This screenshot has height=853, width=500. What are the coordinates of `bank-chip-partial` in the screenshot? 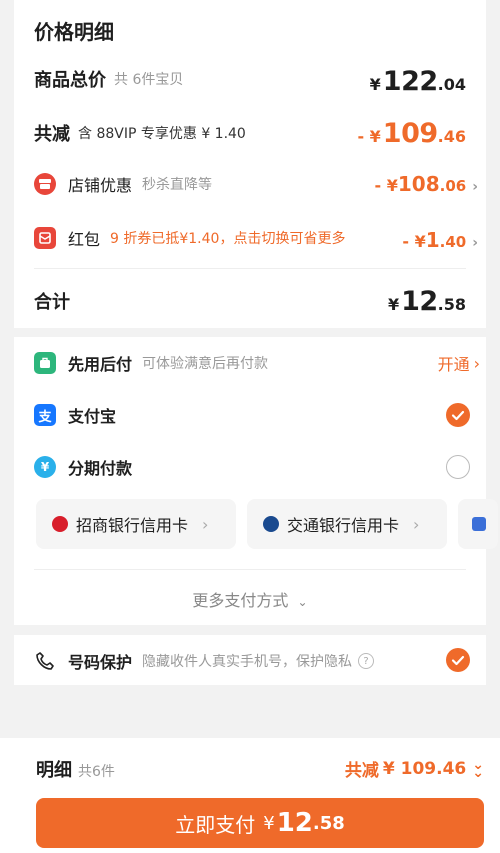 It's located at (478, 524).